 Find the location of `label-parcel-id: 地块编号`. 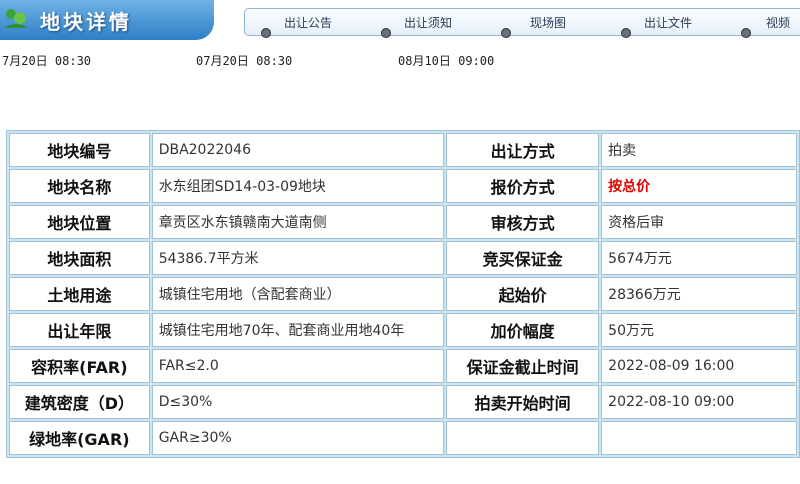

label-parcel-id: 地块编号 is located at coordinates (79, 150).